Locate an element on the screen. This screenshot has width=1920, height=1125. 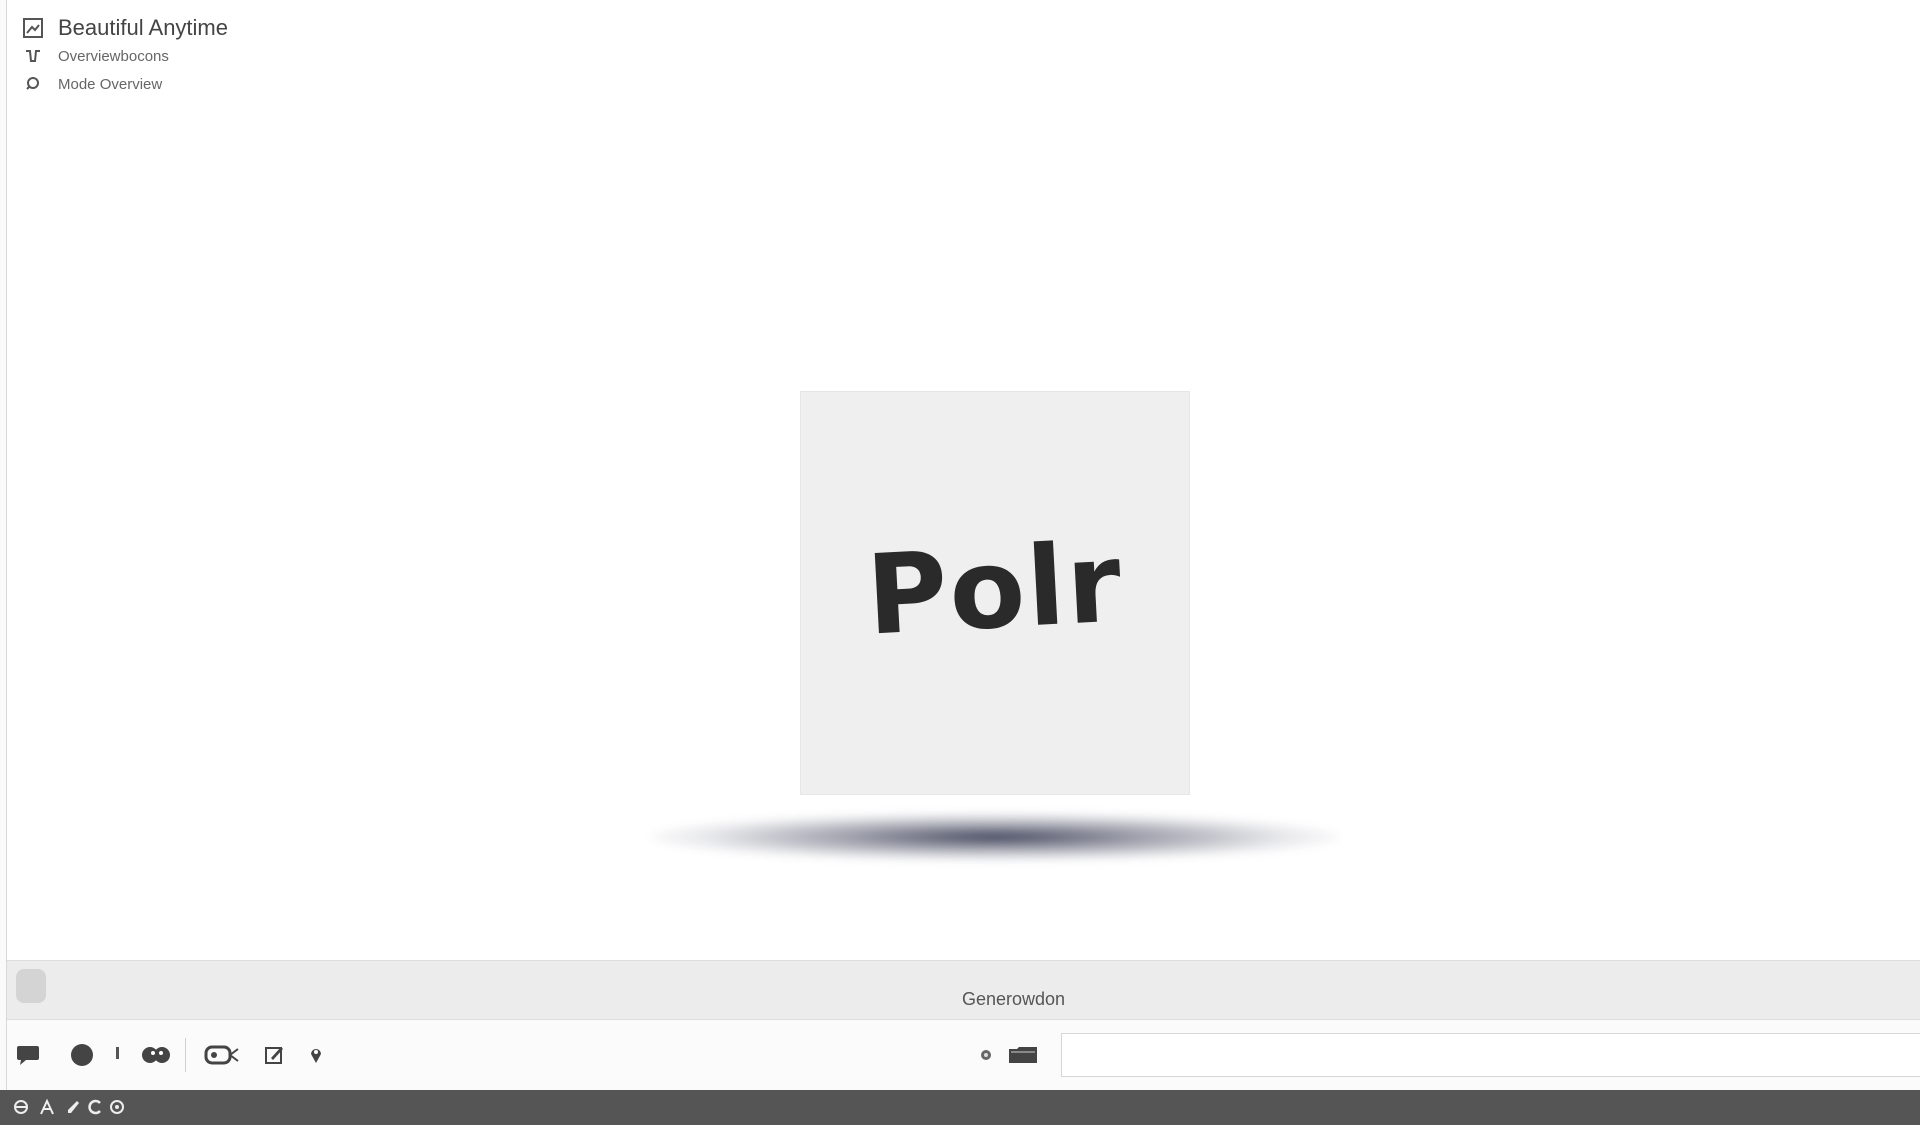
folder-icon is located at coordinates (1023, 1055).